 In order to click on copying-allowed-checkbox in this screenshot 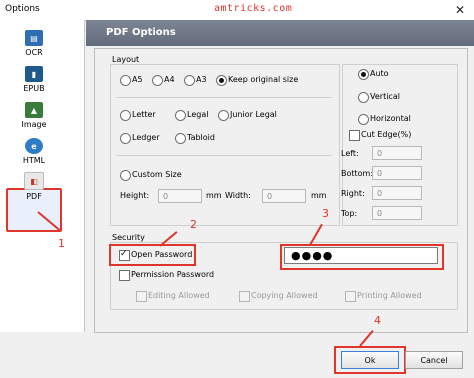, I will do `click(244, 296)`.